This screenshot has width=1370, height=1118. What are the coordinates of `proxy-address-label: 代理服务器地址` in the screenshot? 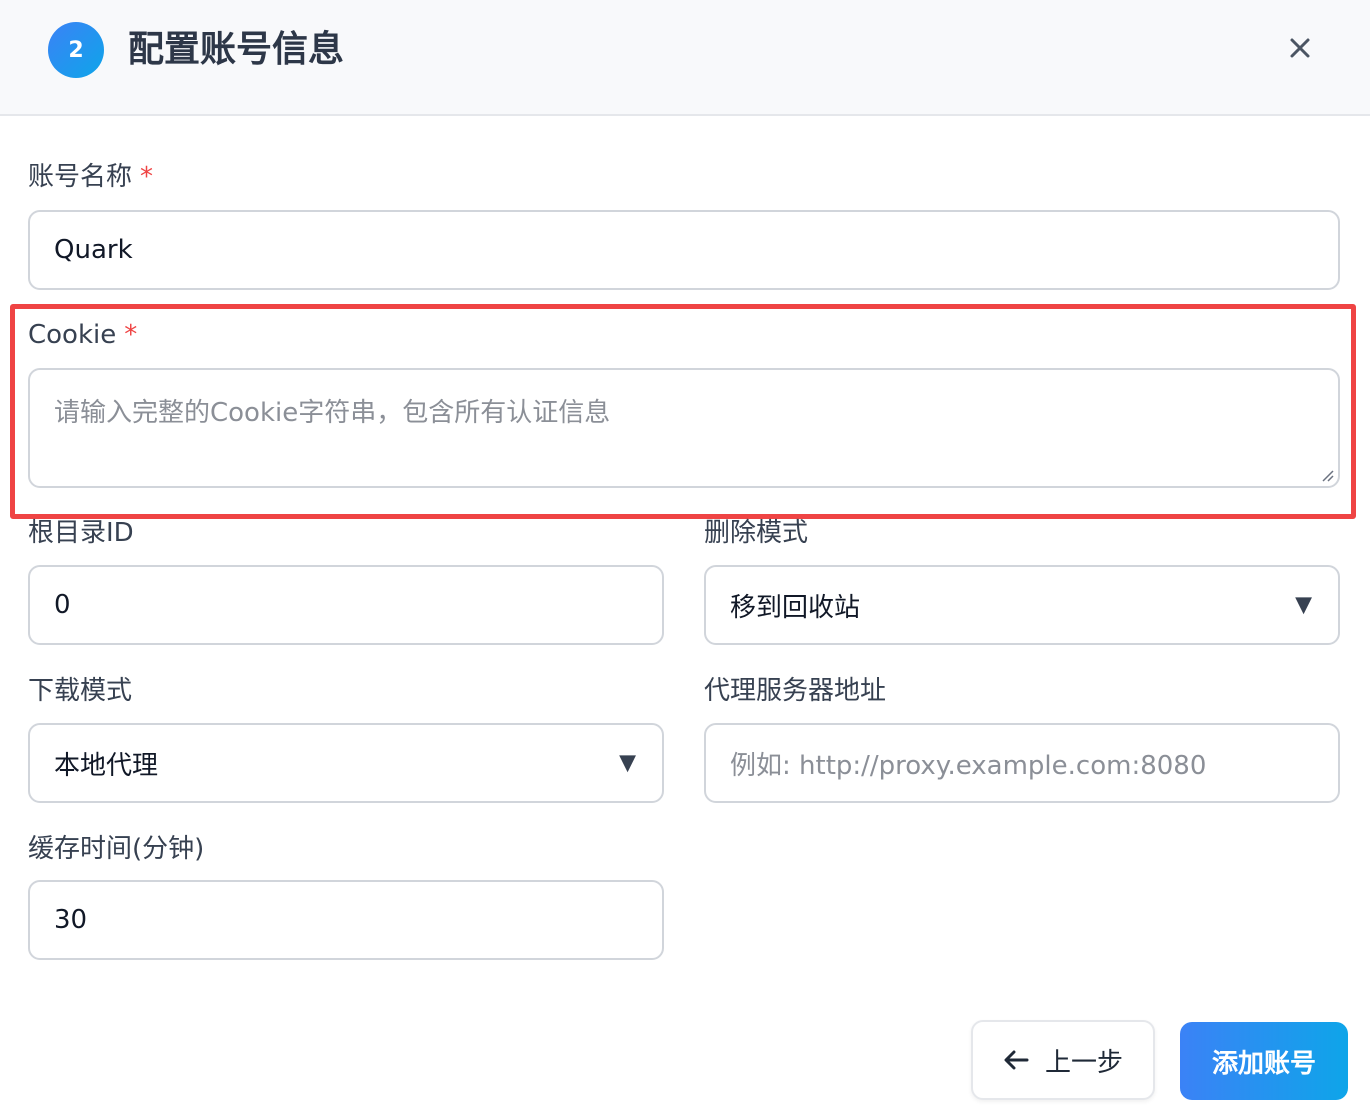 It's located at (795, 691).